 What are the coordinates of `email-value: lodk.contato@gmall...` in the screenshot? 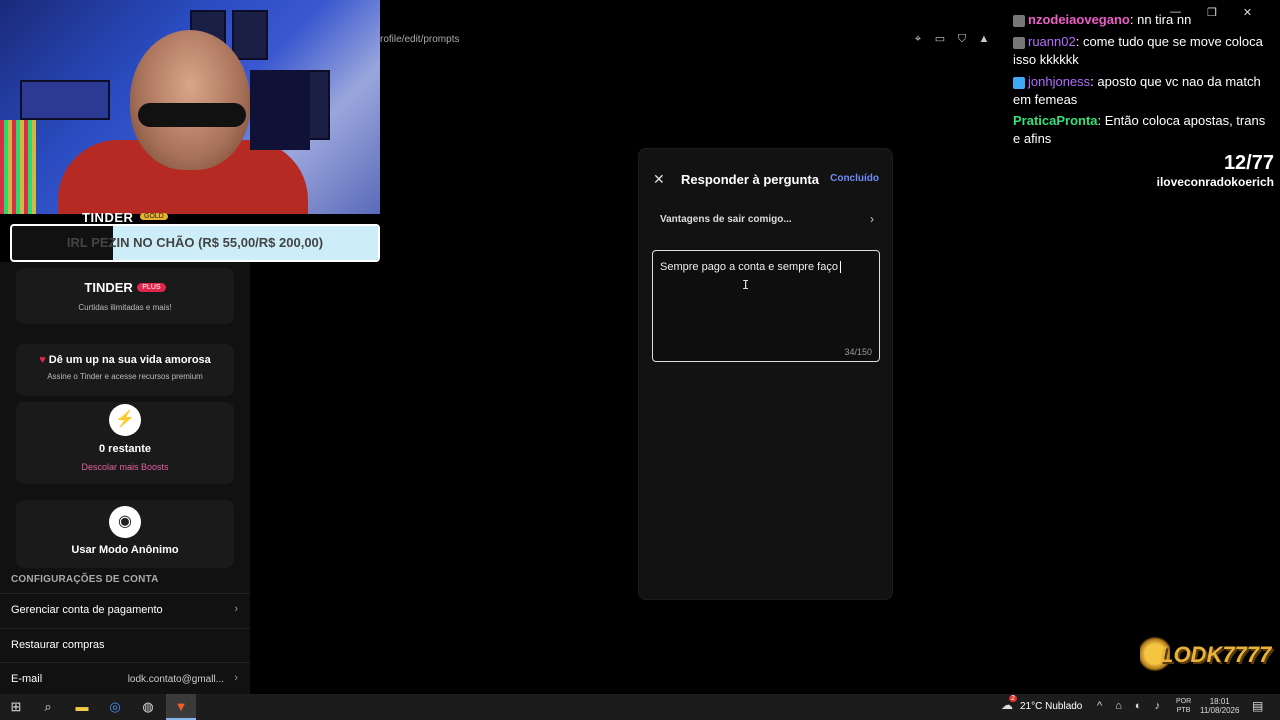 It's located at (175, 679).